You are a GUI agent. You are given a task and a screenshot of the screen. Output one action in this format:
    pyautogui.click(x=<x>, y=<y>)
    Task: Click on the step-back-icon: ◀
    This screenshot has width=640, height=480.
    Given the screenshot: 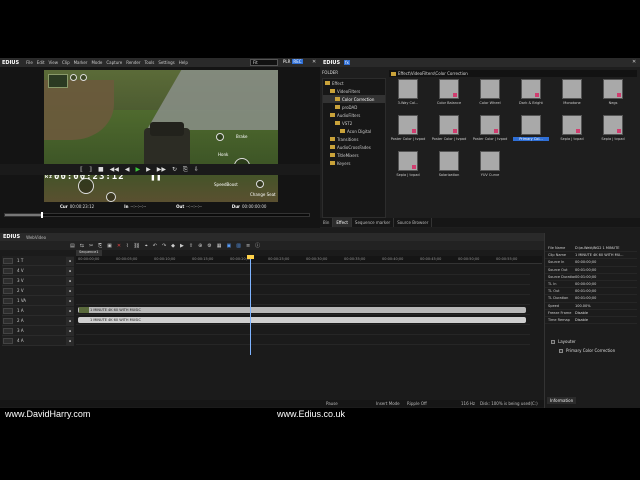 What is the action you would take?
    pyautogui.click(x=127, y=169)
    